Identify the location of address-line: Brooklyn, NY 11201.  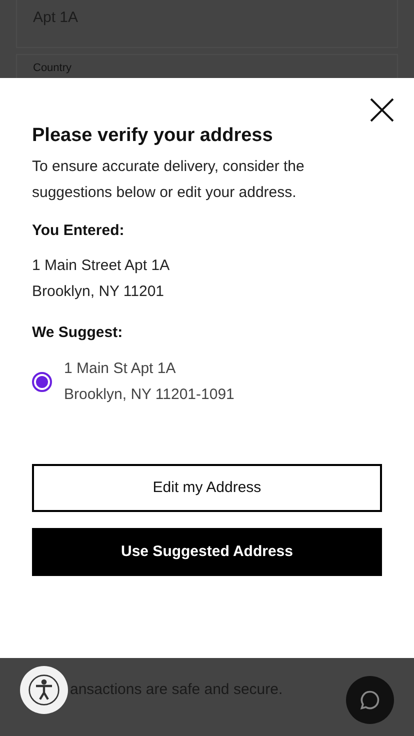
(99, 292).